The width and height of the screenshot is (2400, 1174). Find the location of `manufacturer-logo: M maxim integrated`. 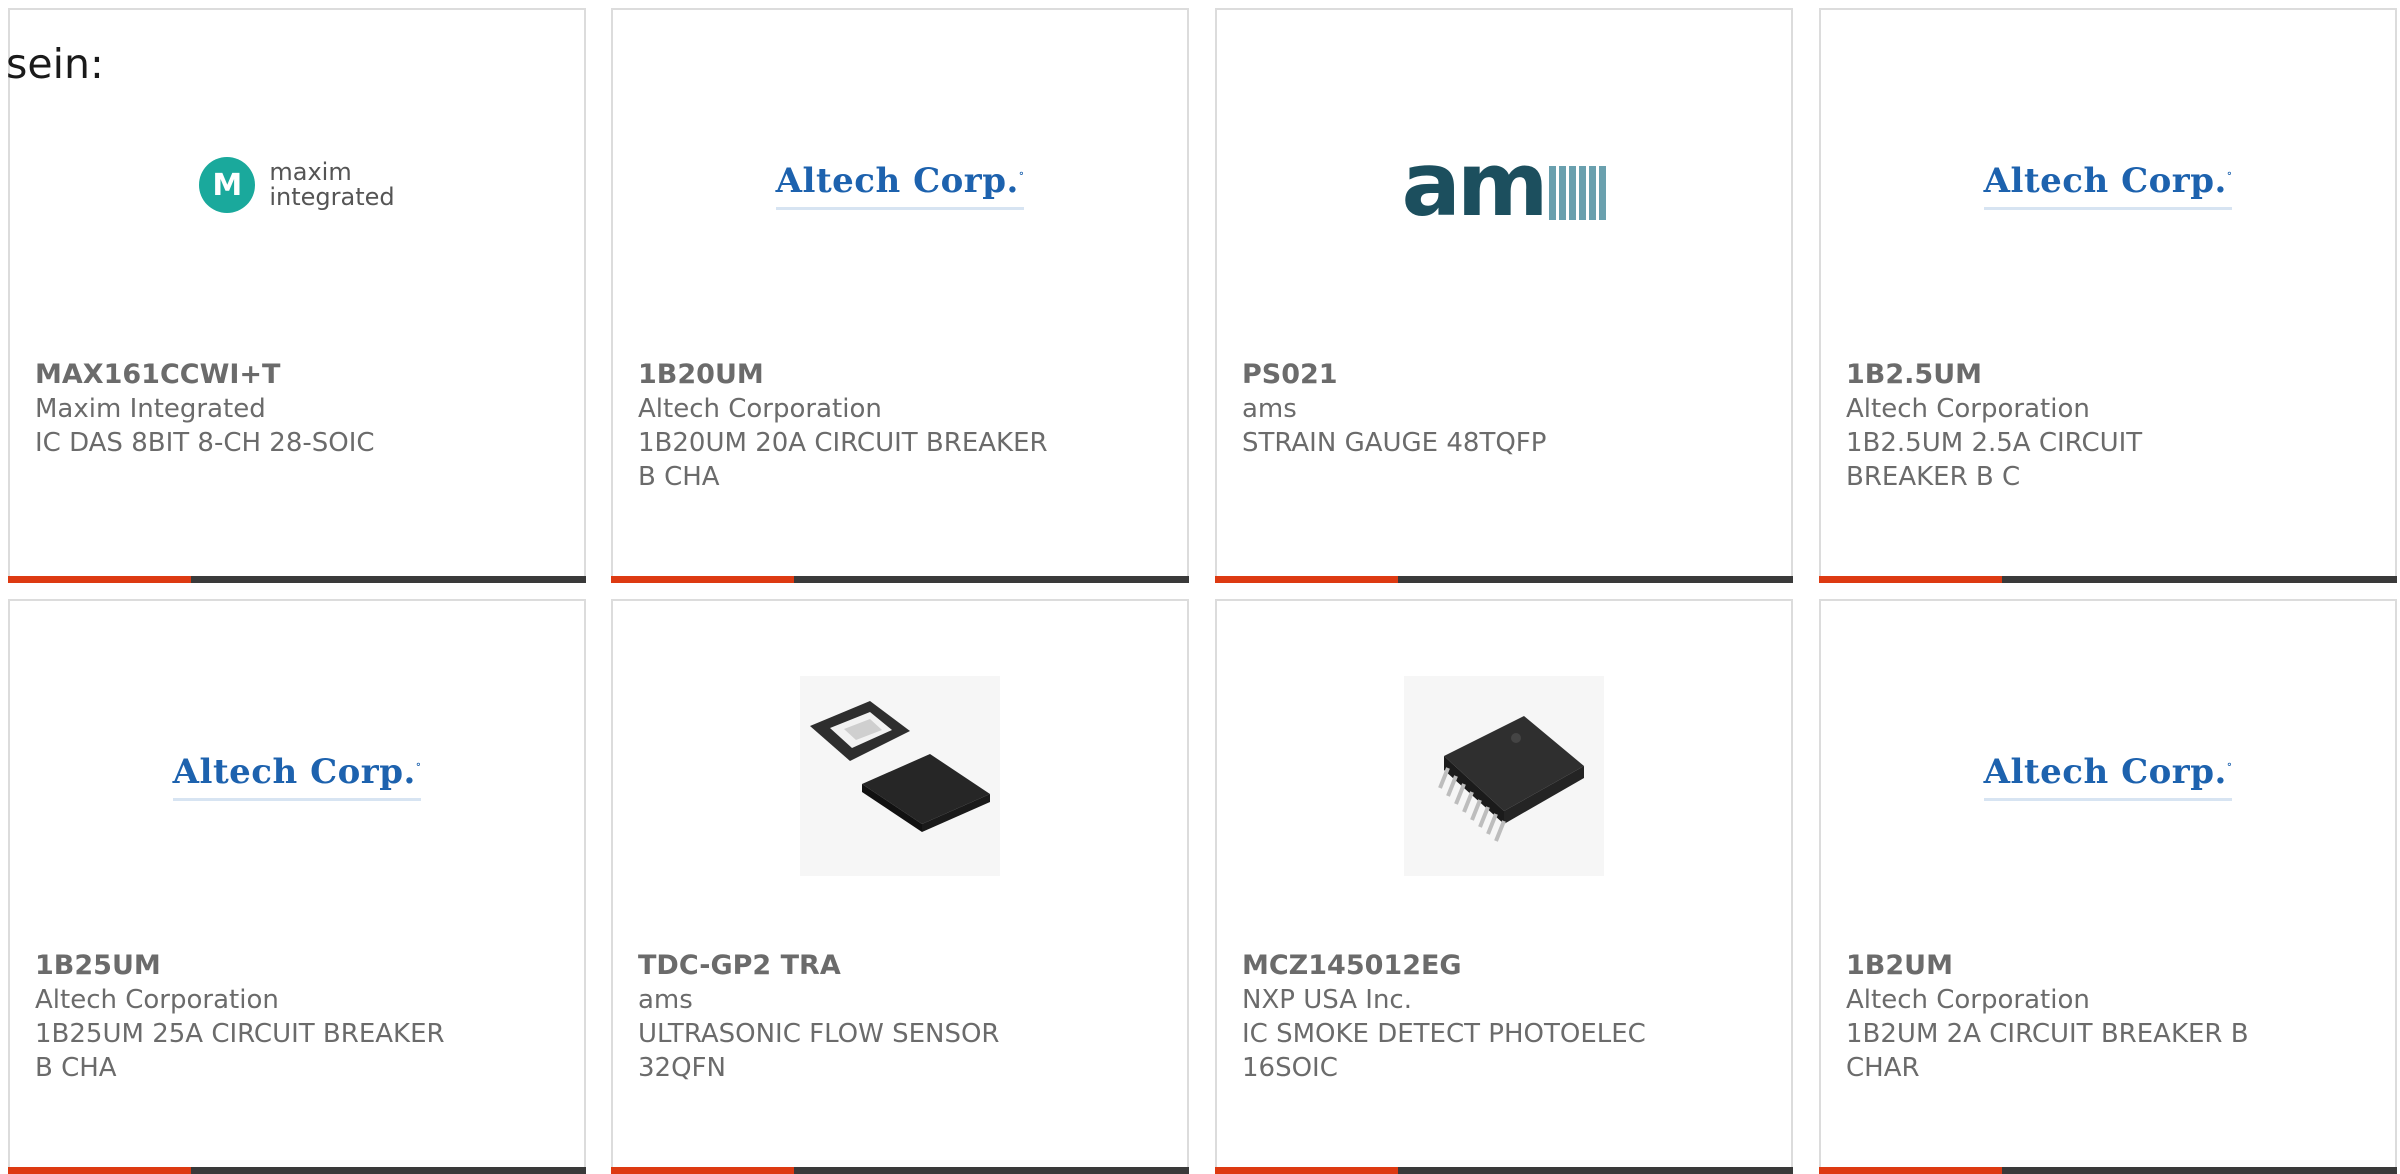

manufacturer-logo: M maxim integrated is located at coordinates (297, 185).